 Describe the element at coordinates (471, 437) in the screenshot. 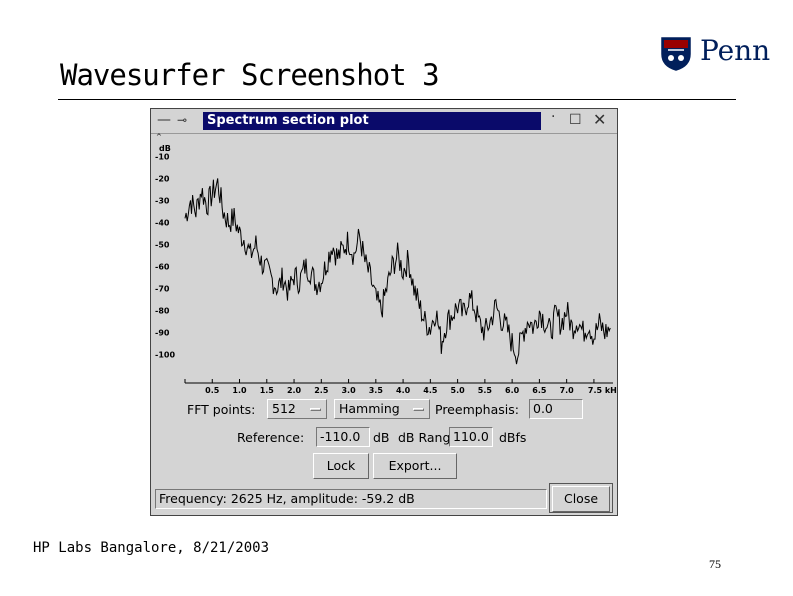

I see `range-field: 110.0` at that location.